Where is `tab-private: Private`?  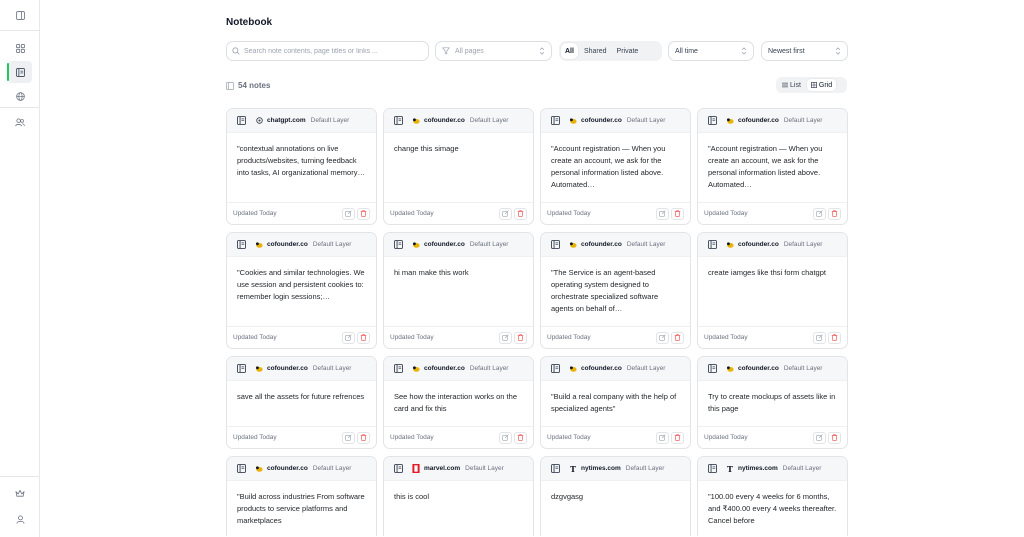 tab-private: Private is located at coordinates (628, 51).